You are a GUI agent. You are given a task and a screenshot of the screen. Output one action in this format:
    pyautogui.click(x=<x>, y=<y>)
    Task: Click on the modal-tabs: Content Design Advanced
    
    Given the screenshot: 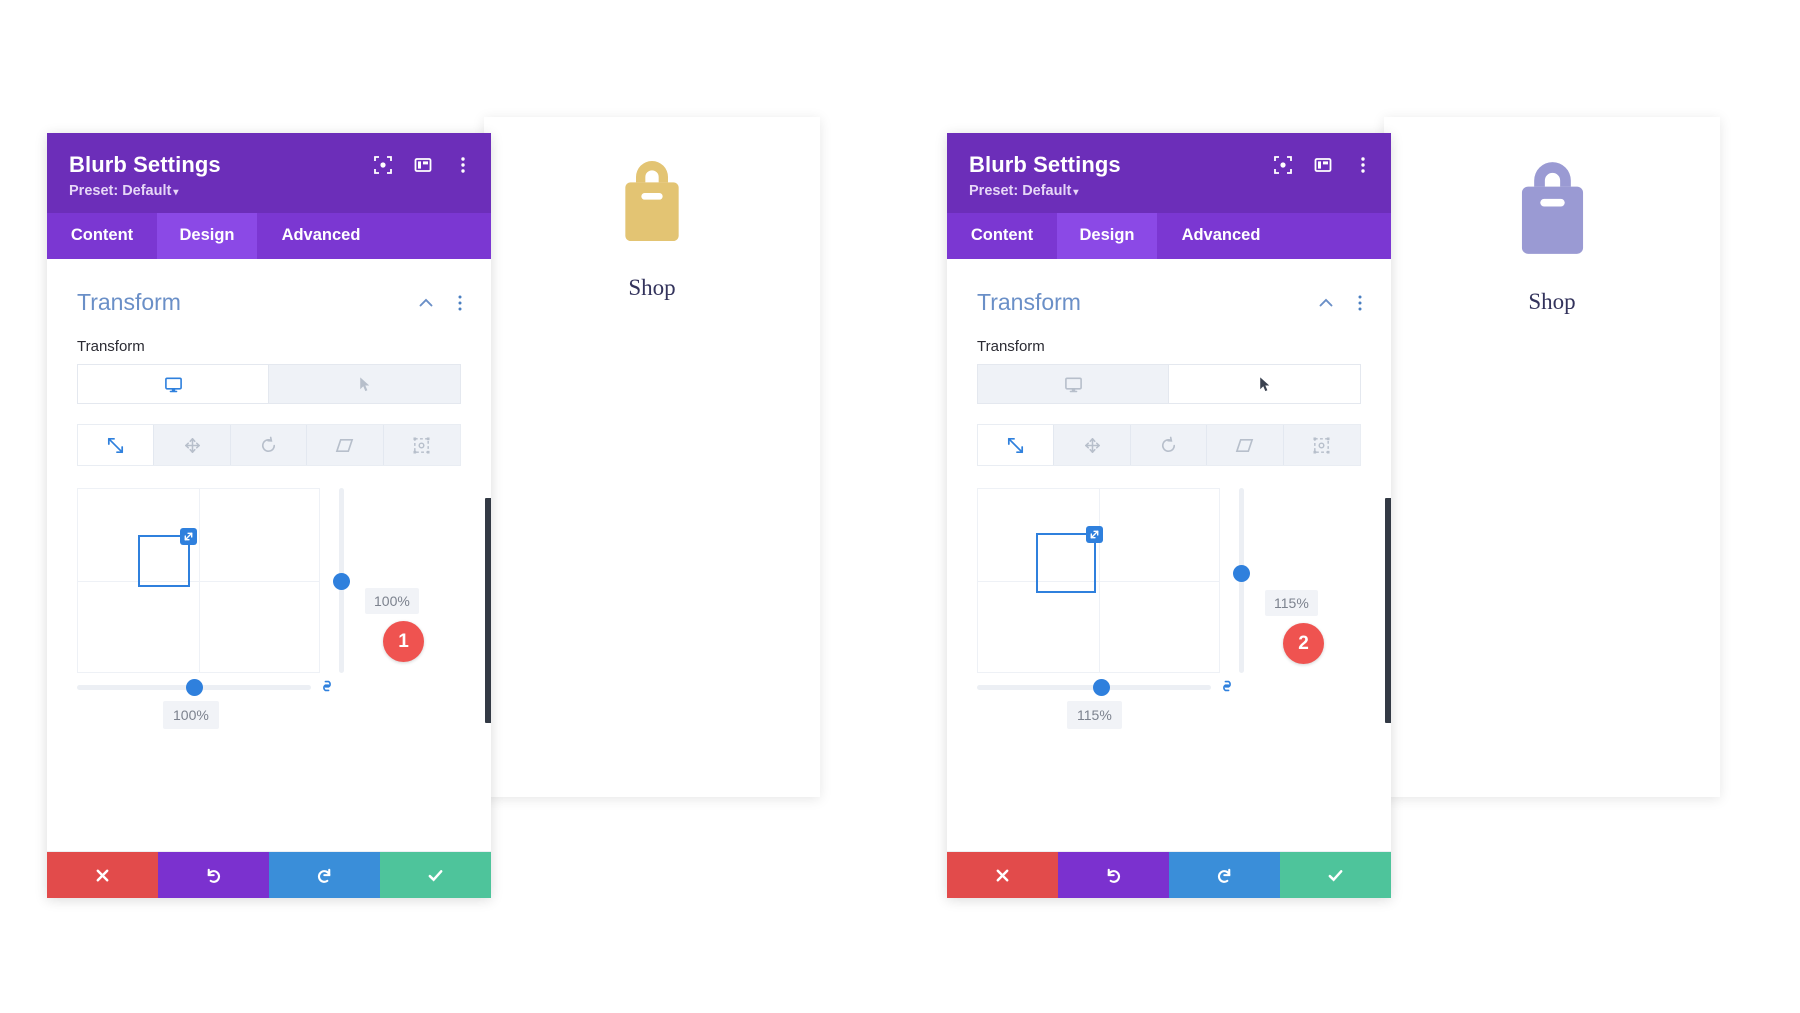 What is the action you would take?
    pyautogui.click(x=269, y=236)
    